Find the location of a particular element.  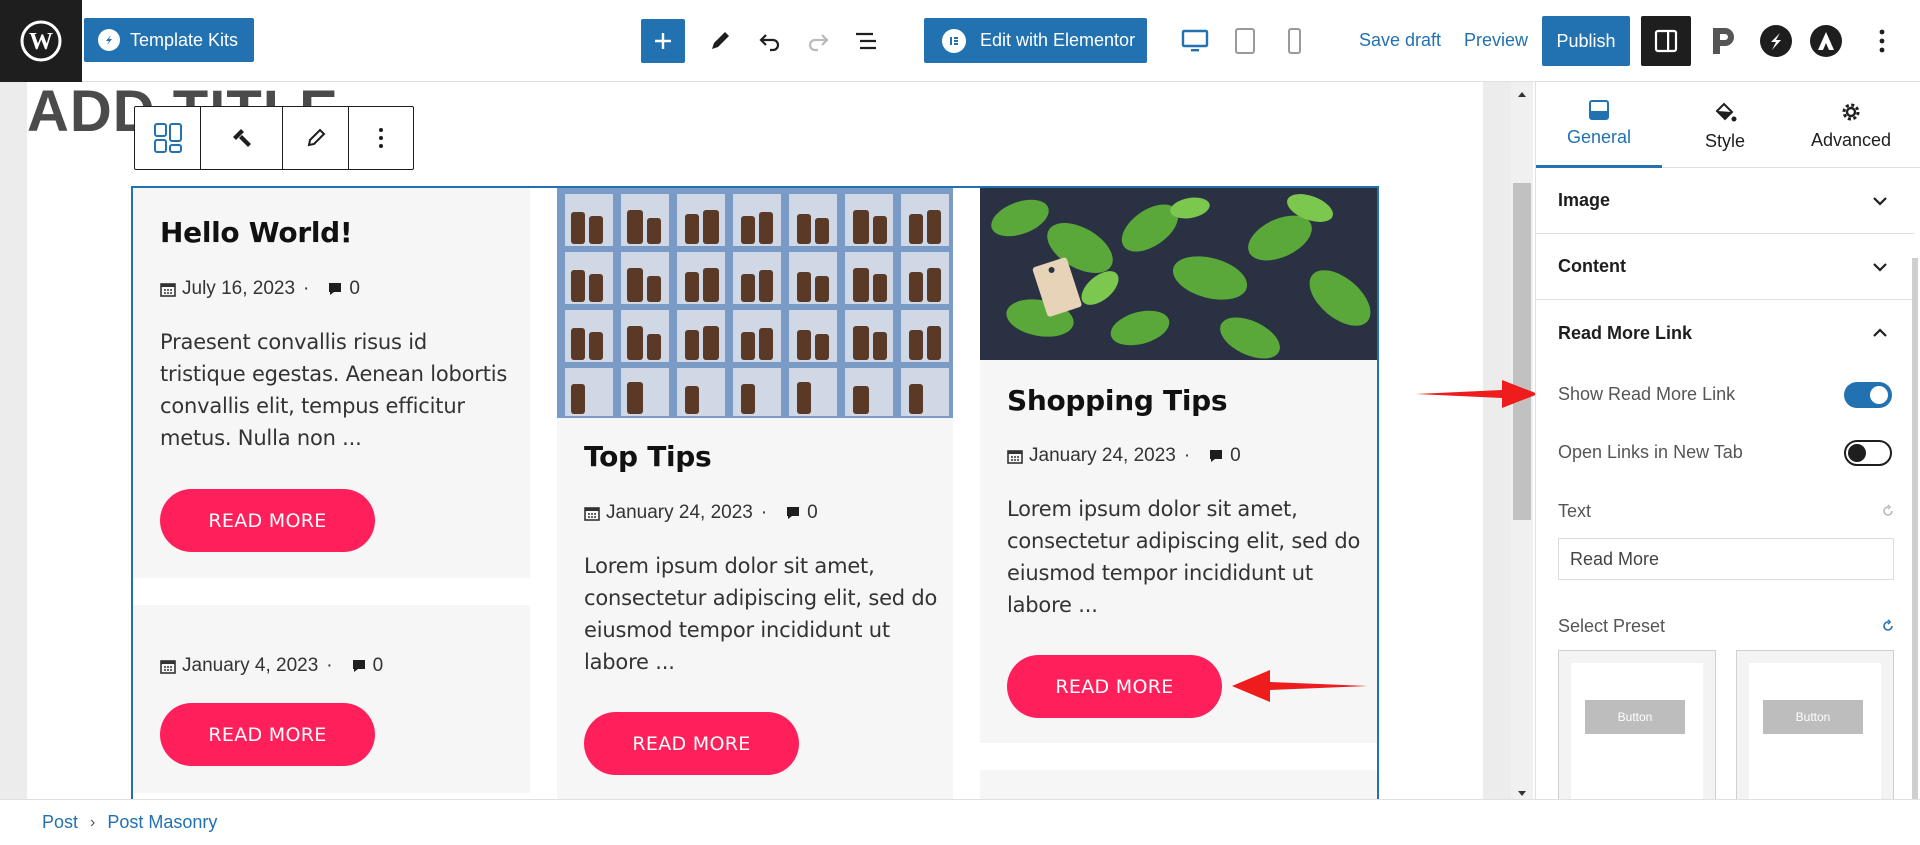

canvas-scrollbar is located at coordinates (1522, 440).